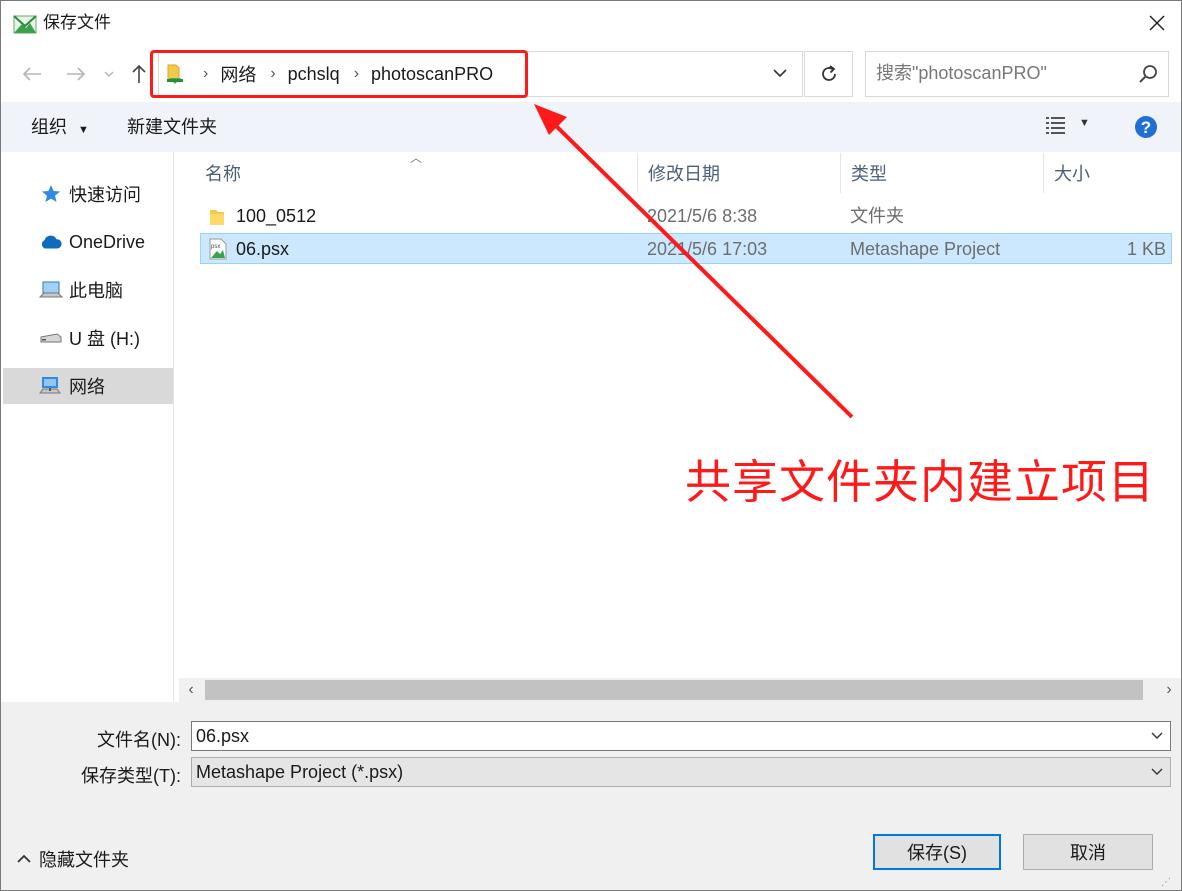 The height and width of the screenshot is (891, 1182). Describe the element at coordinates (416, 173) in the screenshot. I see `column-header-name: 名称` at that location.